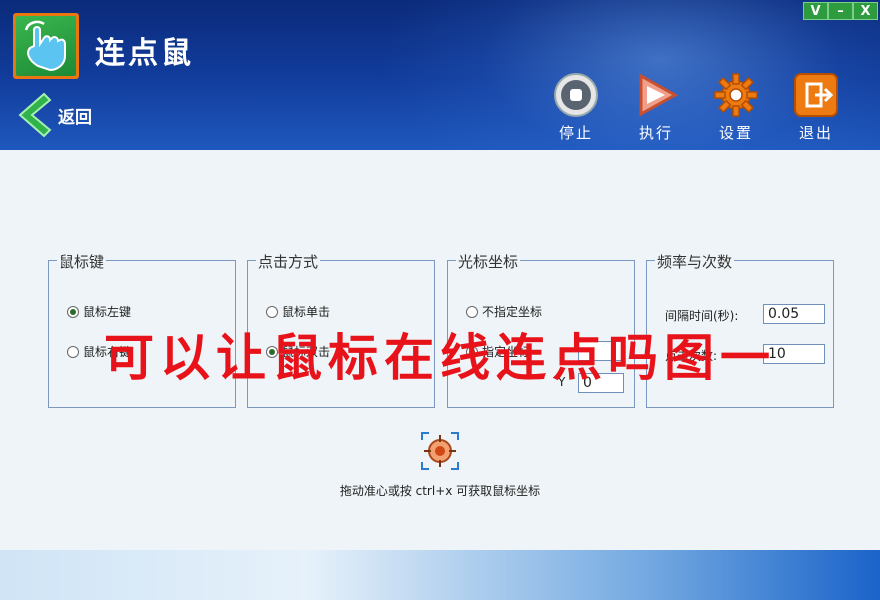 This screenshot has height=600, width=880. Describe the element at coordinates (35, 115) in the screenshot. I see `chevron-left-icon` at that location.